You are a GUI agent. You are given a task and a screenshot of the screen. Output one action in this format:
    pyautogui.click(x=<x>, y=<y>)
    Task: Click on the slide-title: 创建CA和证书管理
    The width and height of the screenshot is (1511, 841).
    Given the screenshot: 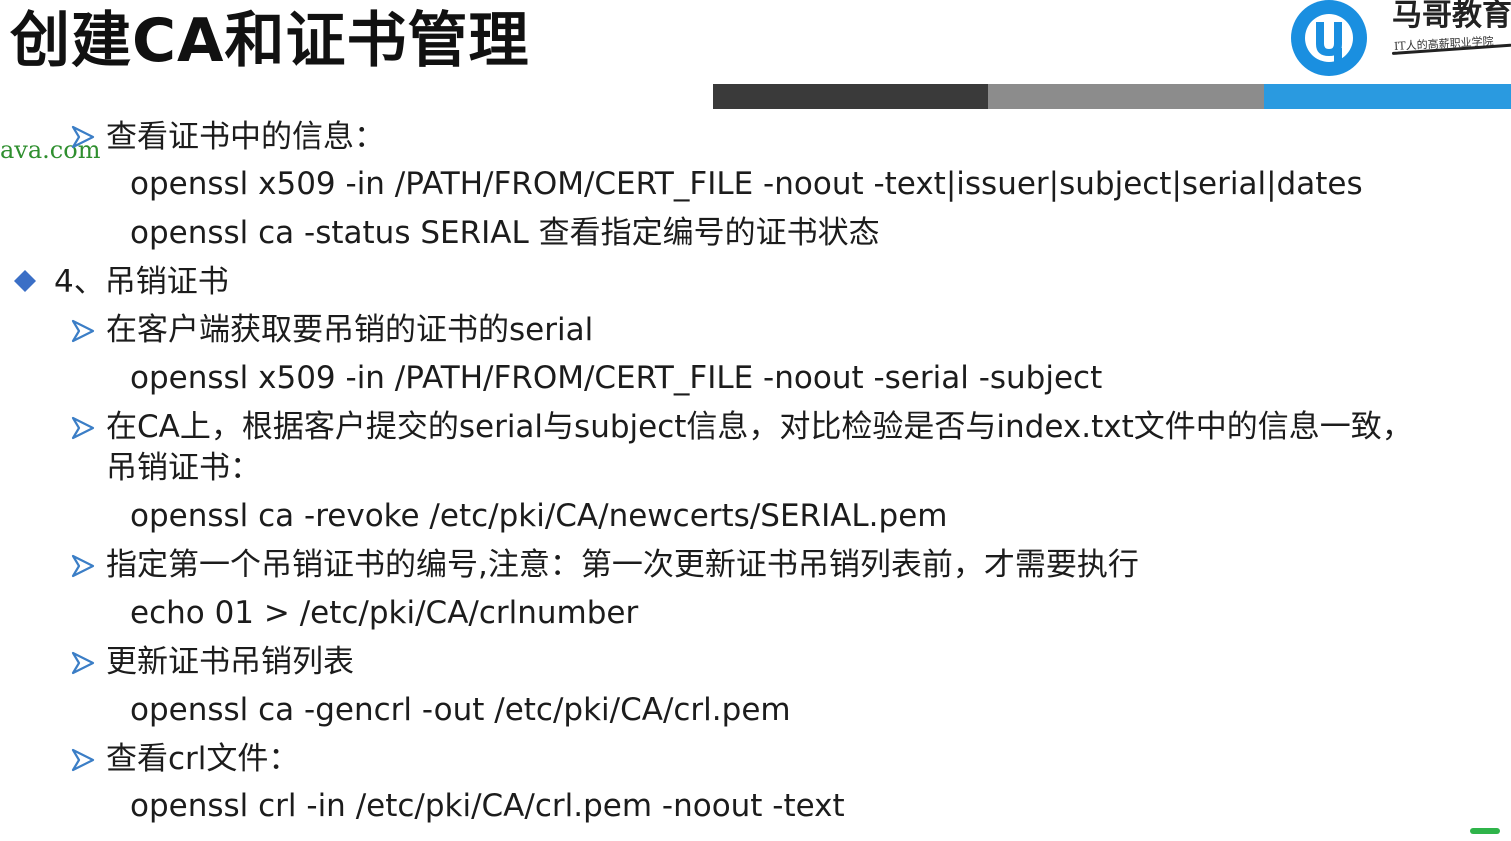 What is the action you would take?
    pyautogui.click(x=270, y=41)
    